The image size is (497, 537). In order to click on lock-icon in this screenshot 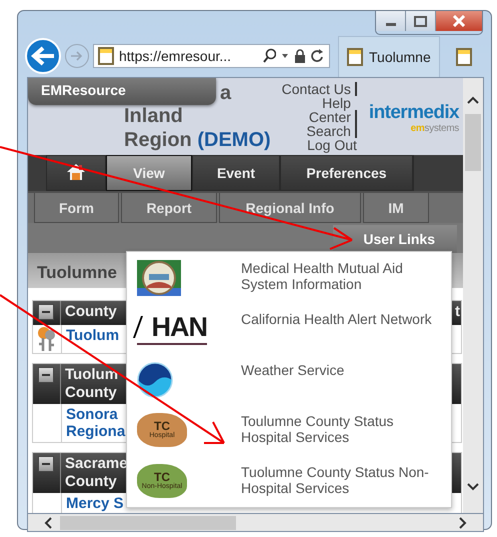, I will do `click(300, 56)`.